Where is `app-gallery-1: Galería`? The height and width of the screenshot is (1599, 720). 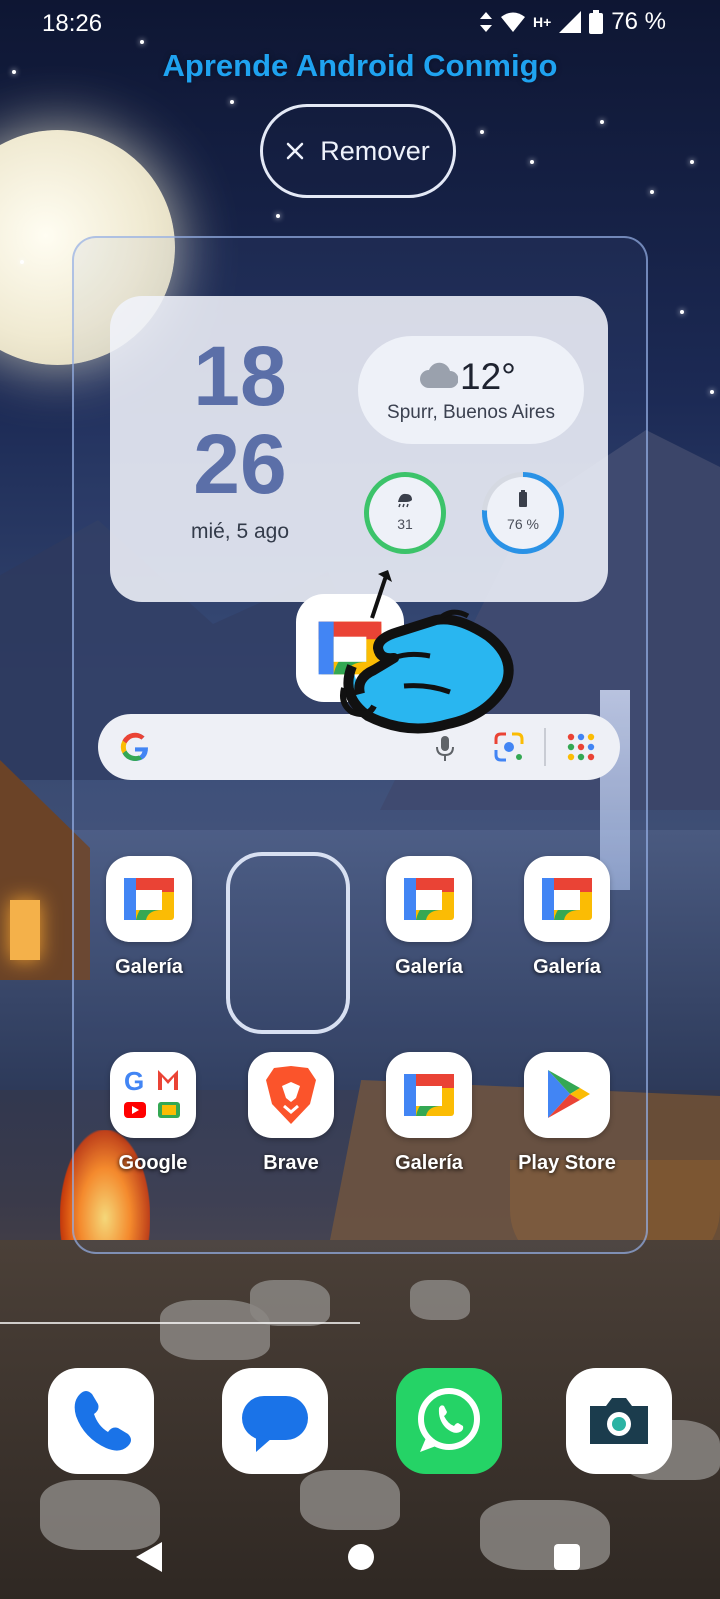 app-gallery-1: Galería is located at coordinates (149, 917).